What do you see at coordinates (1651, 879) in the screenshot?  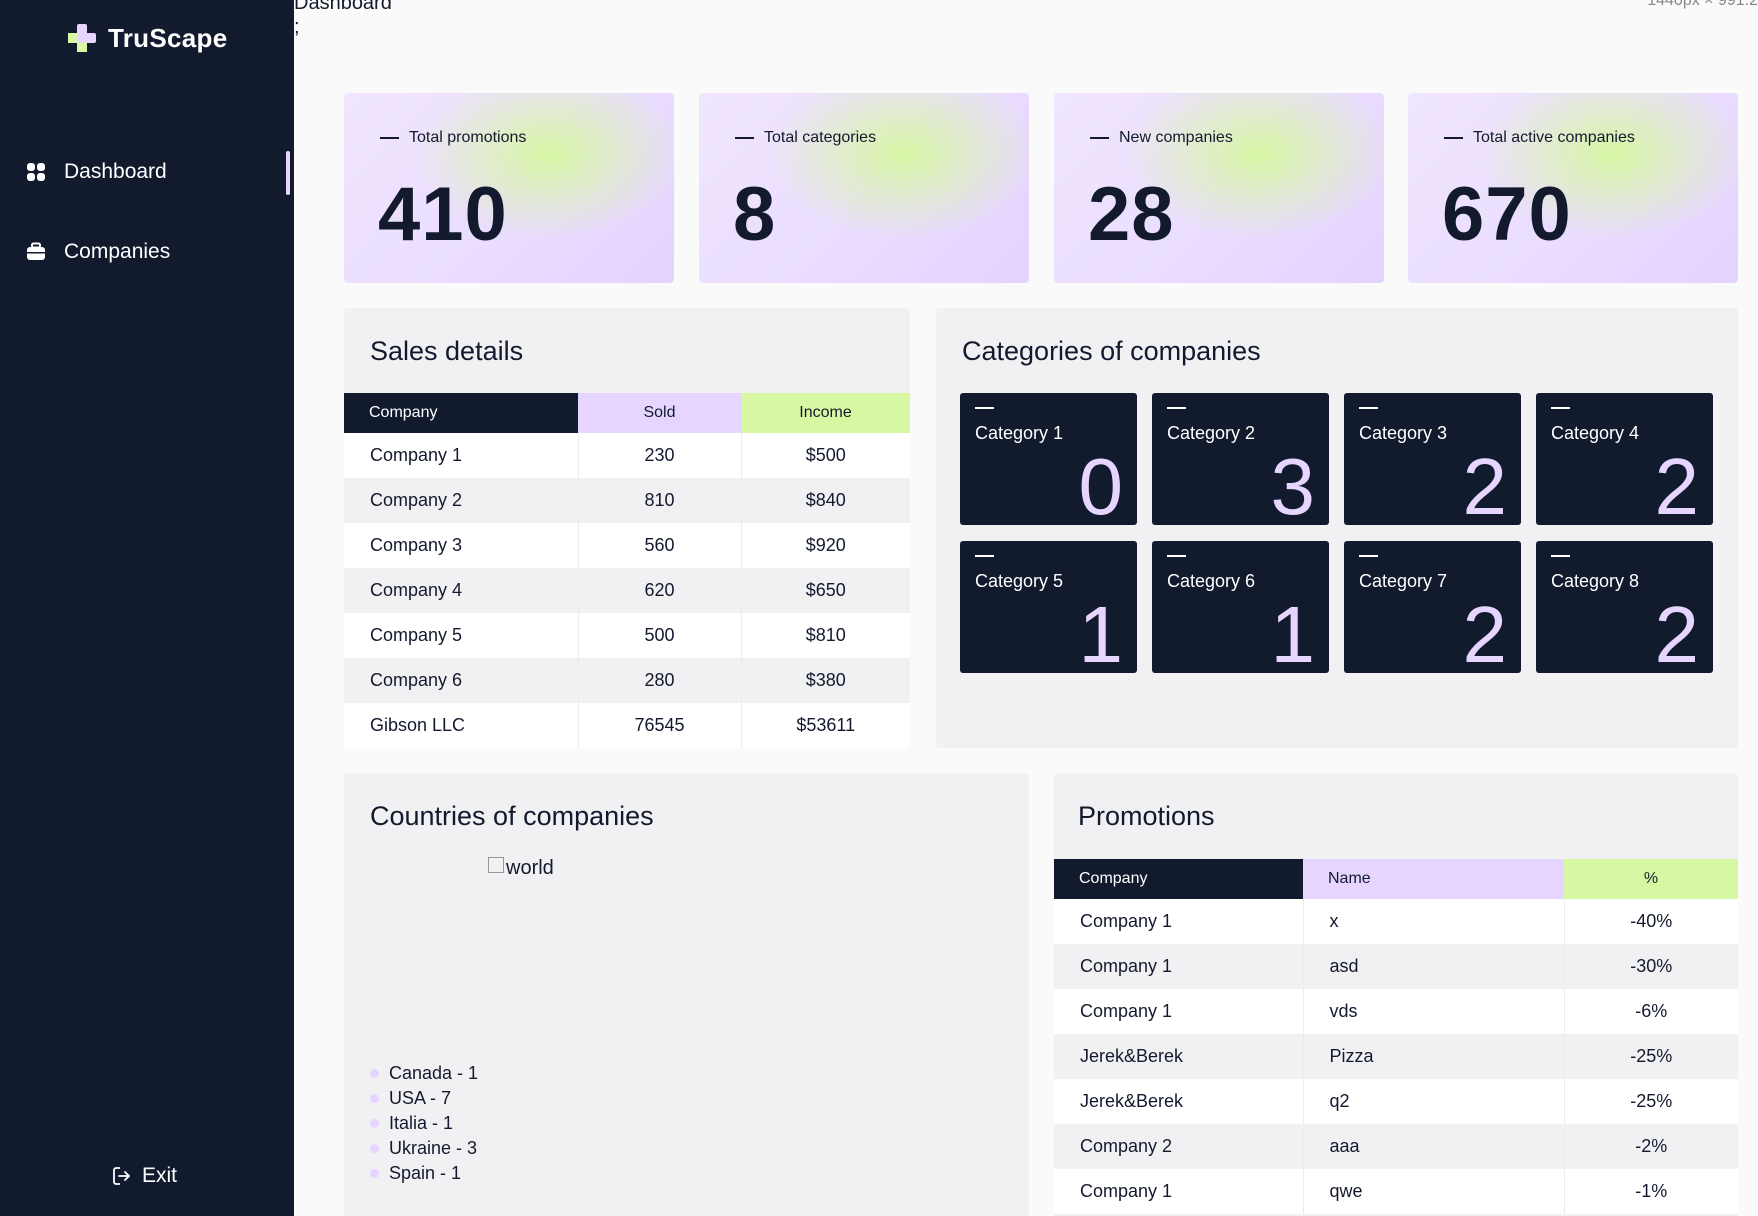 I see `column-header-percent: %` at bounding box center [1651, 879].